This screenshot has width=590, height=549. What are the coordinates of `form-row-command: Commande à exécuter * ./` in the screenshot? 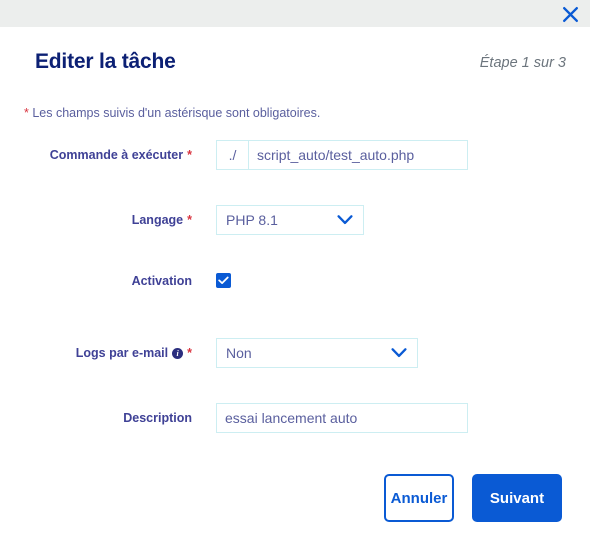 It's located at (295, 155).